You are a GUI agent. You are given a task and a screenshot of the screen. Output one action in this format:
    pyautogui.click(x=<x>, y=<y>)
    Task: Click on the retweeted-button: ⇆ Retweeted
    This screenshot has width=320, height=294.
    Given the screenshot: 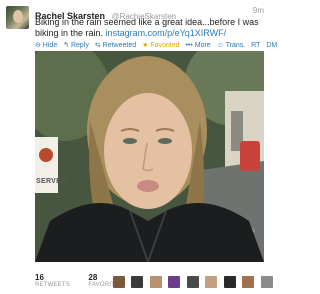 What is the action you would take?
    pyautogui.click(x=115, y=45)
    